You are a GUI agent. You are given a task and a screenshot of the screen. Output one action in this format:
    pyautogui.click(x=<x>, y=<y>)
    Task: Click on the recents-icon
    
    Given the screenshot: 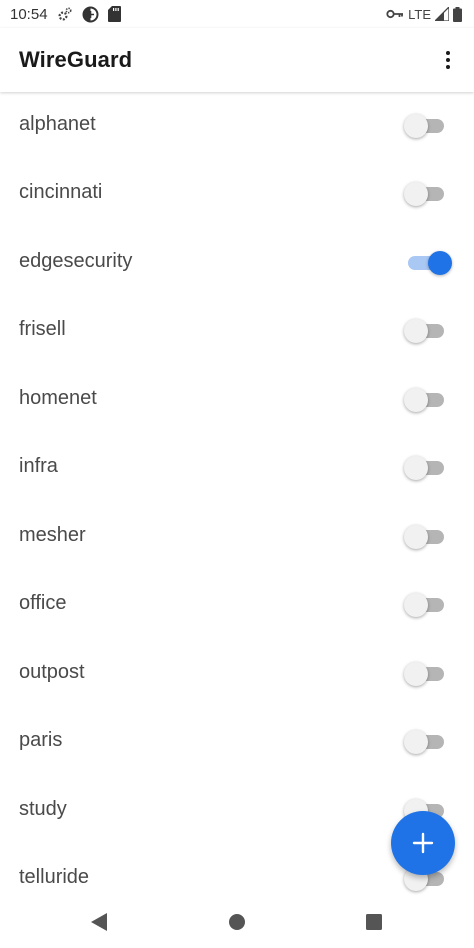 What is the action you would take?
    pyautogui.click(x=374, y=922)
    